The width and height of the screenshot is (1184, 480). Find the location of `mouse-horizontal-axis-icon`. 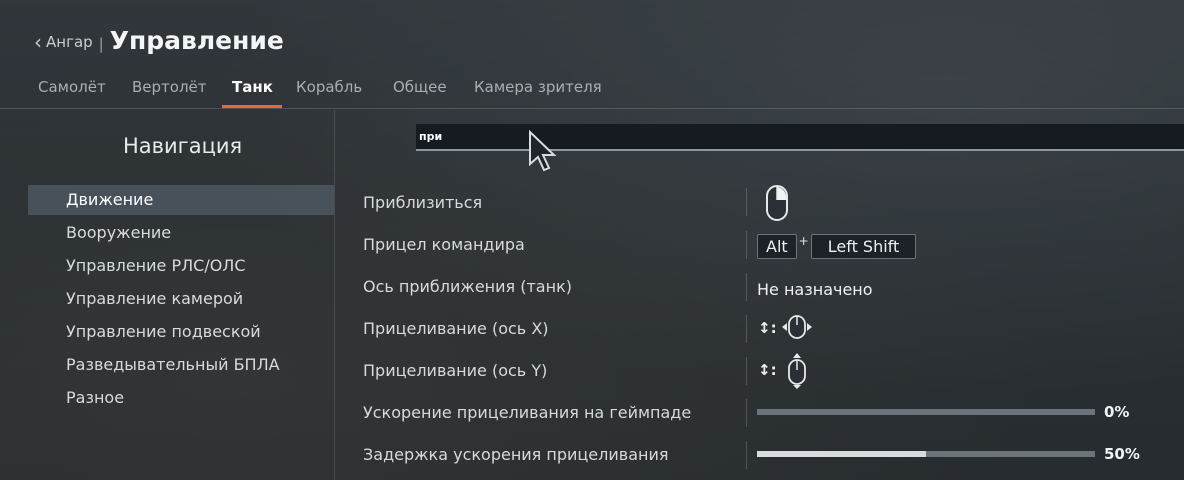

mouse-horizontal-axis-icon is located at coordinates (797, 327).